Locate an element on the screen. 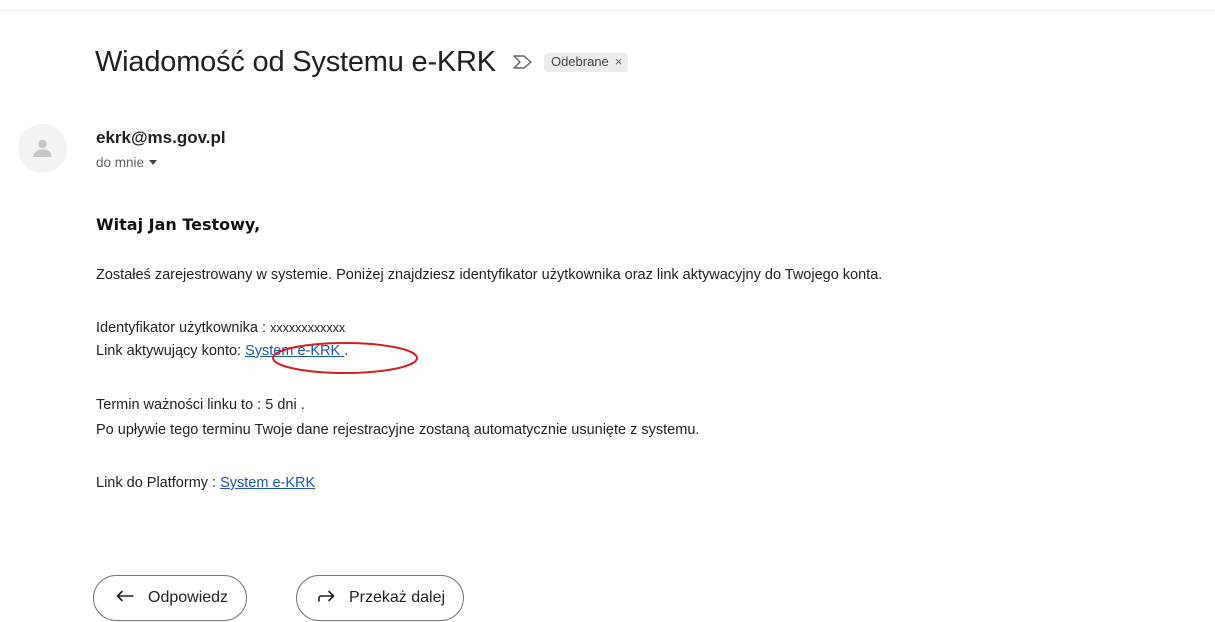  platform-label: Link do Platformy : is located at coordinates (158, 483).